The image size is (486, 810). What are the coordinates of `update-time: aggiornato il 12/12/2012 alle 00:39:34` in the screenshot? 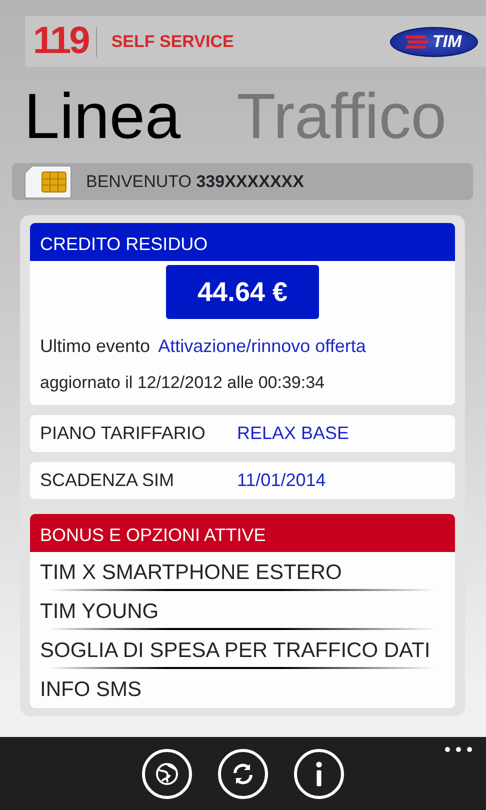 It's located at (182, 383).